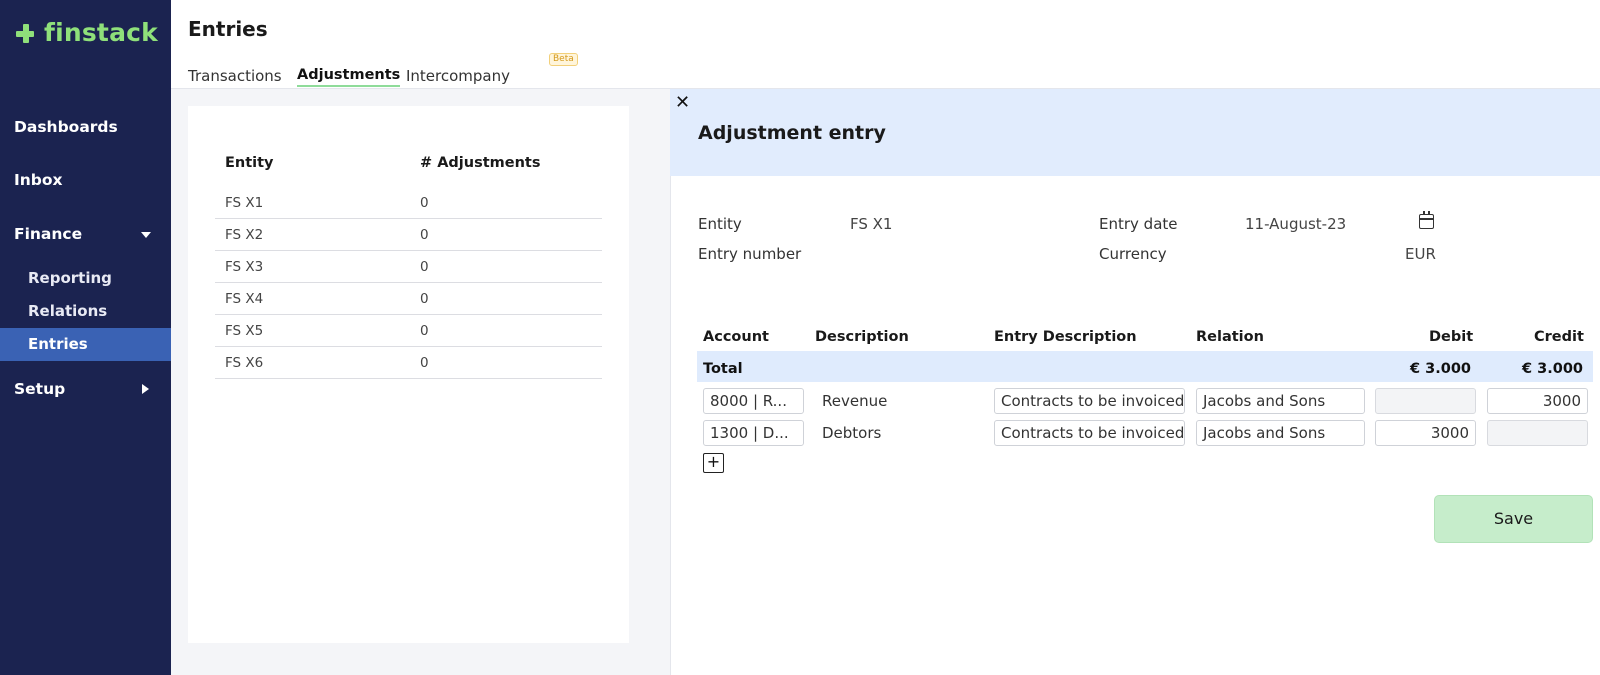  I want to click on table-row: FS X2 0, so click(408, 235).